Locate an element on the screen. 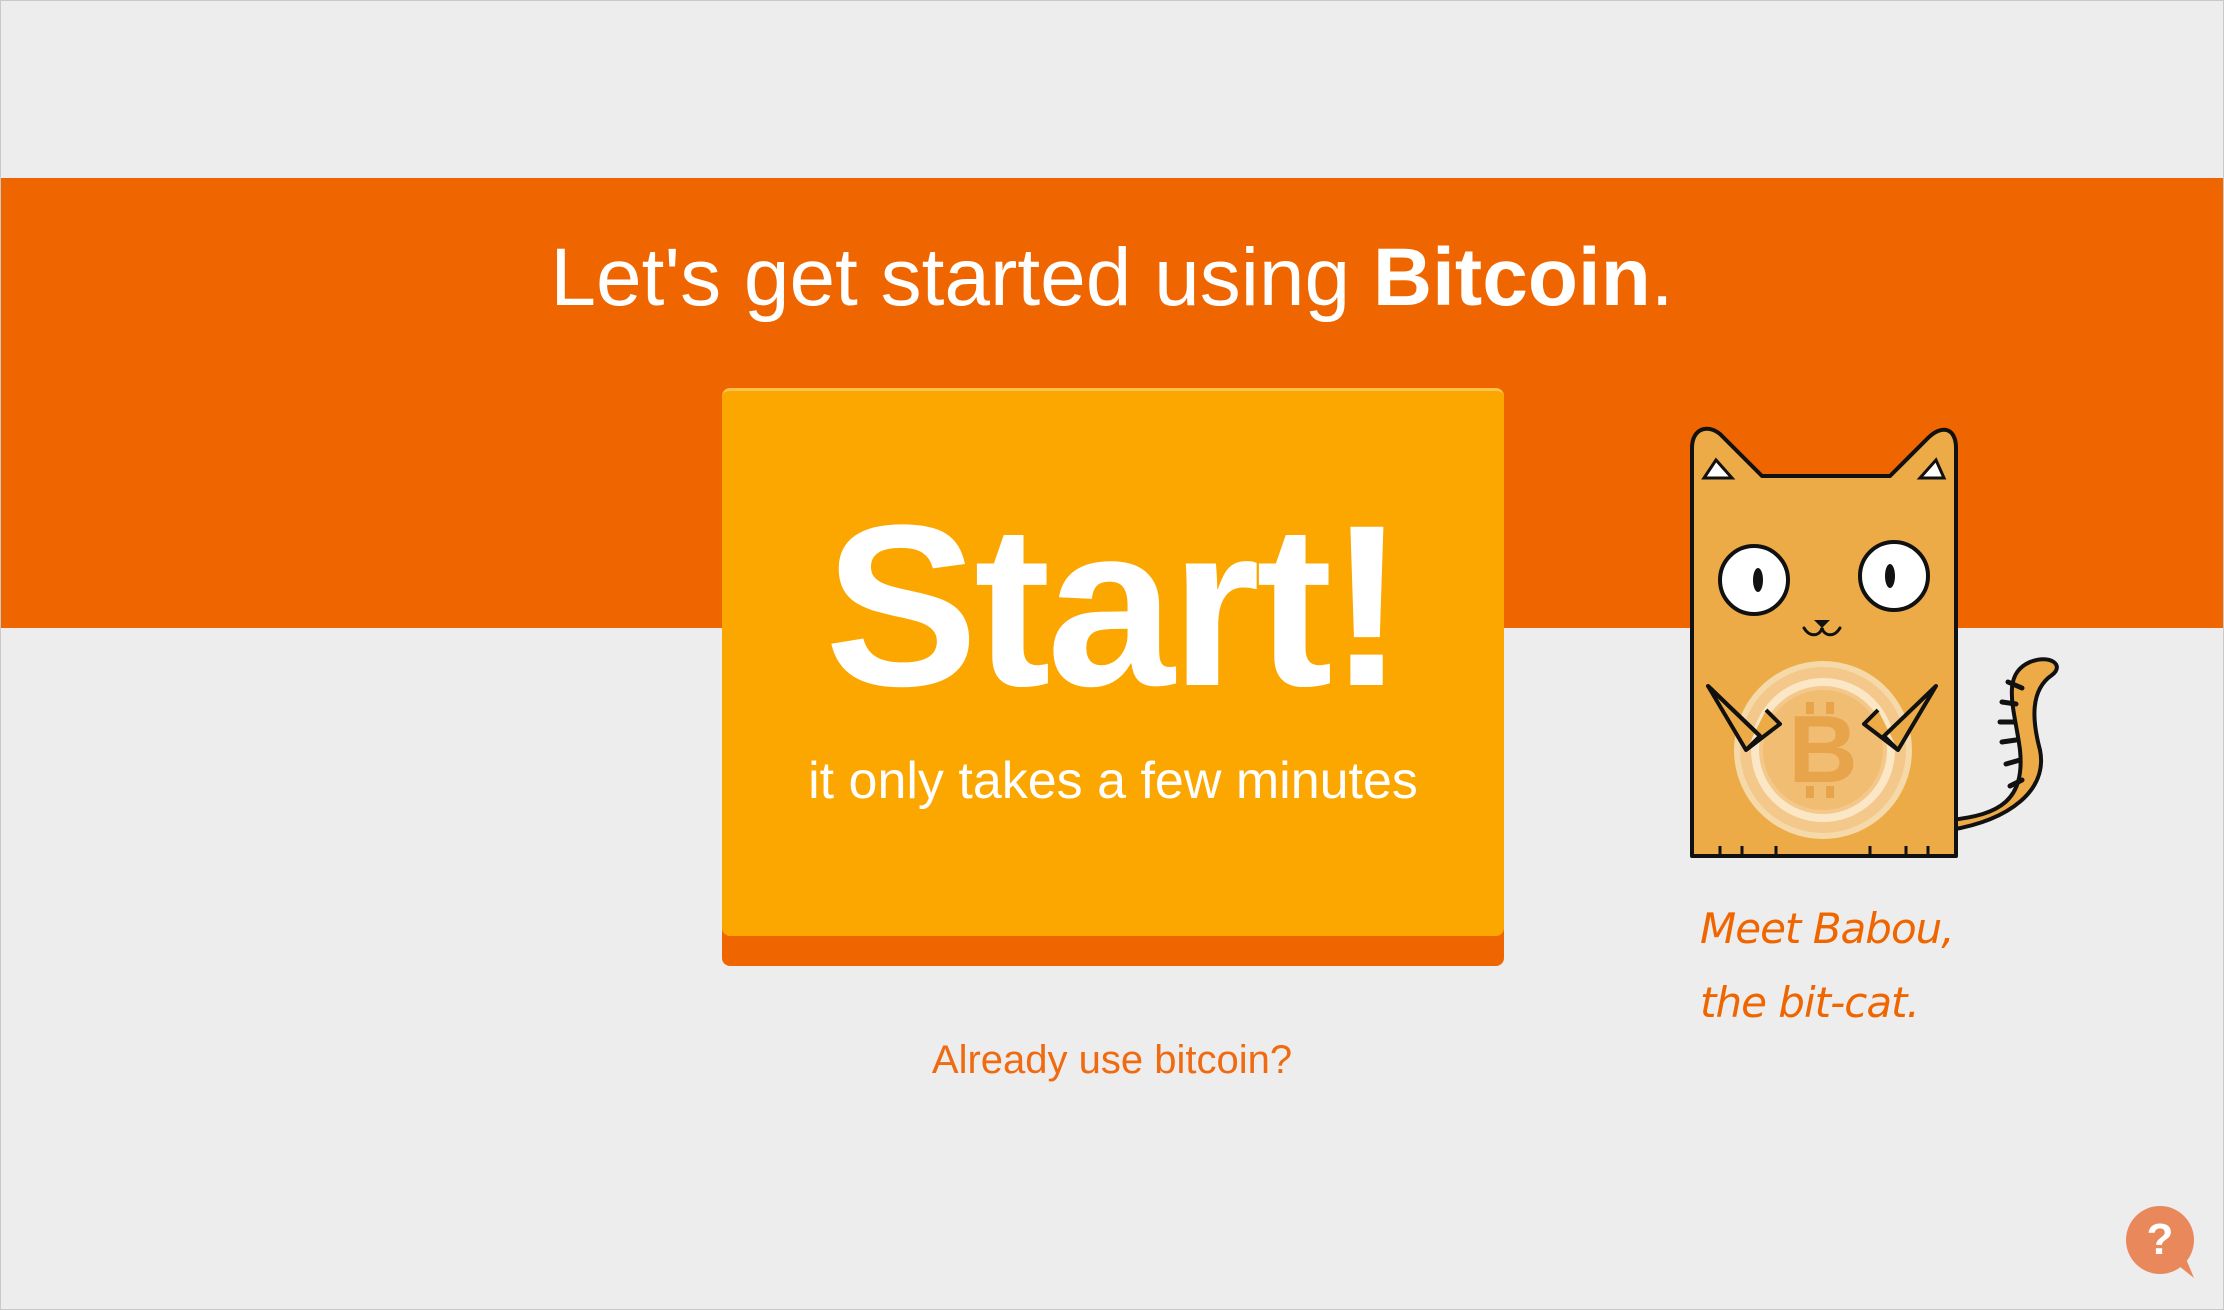 This screenshot has width=2224, height=1310. mascot-caption-line1: Meet Babou, is located at coordinates (1827, 928).